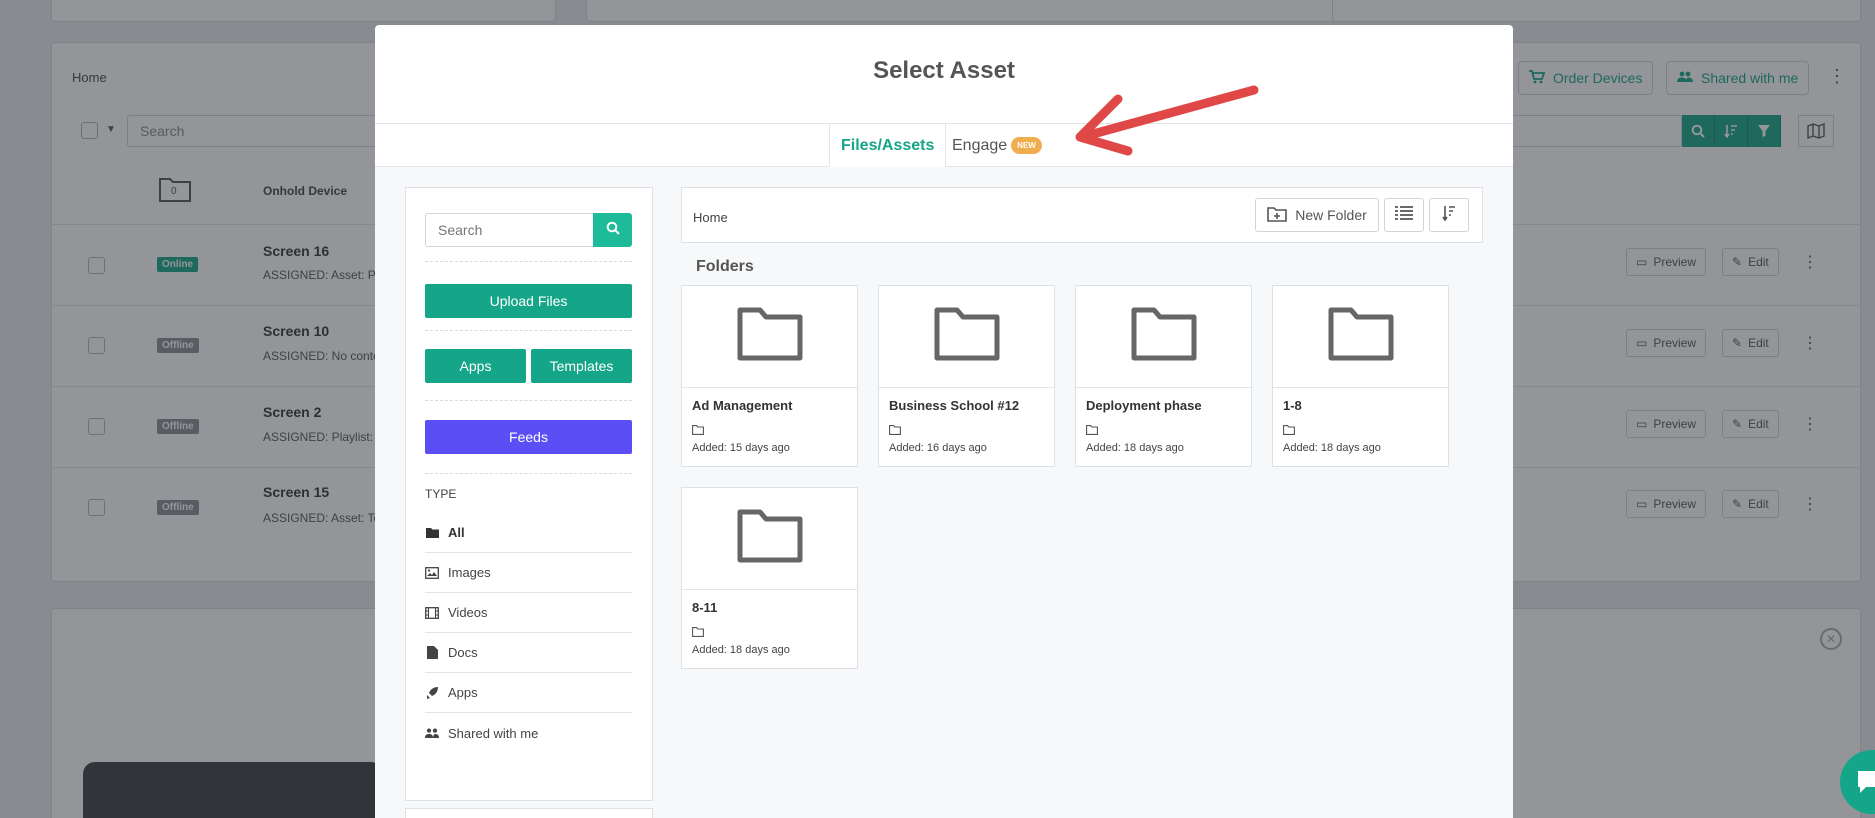 This screenshot has width=1875, height=818. Describe the element at coordinates (1026, 145) in the screenshot. I see `new-badge: NEW` at that location.